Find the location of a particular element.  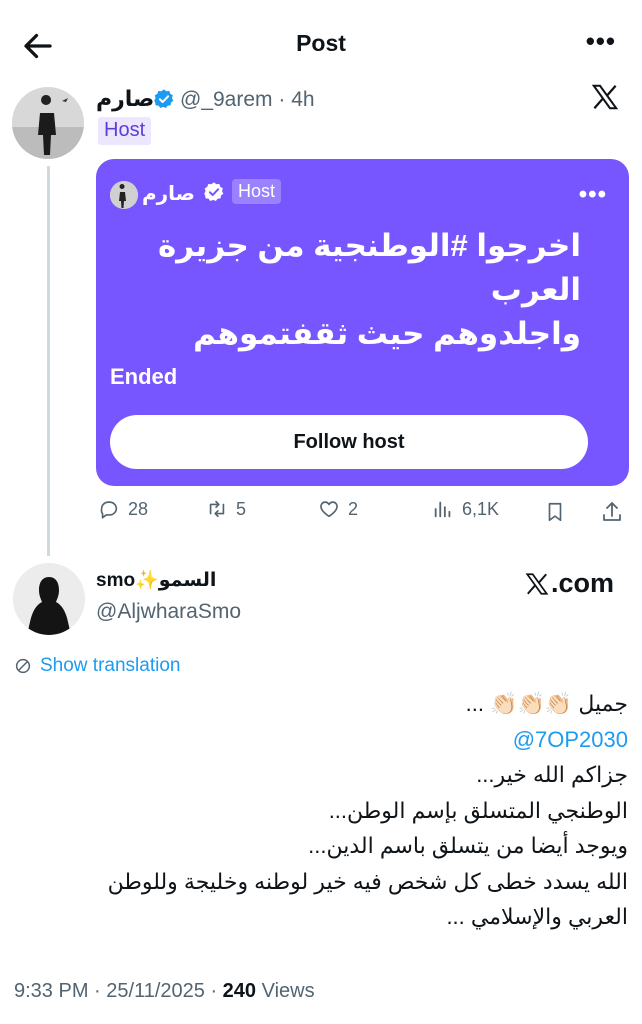

post-meta: 9:33 PM · 25/11/2025 · 240 Views is located at coordinates (164, 991).